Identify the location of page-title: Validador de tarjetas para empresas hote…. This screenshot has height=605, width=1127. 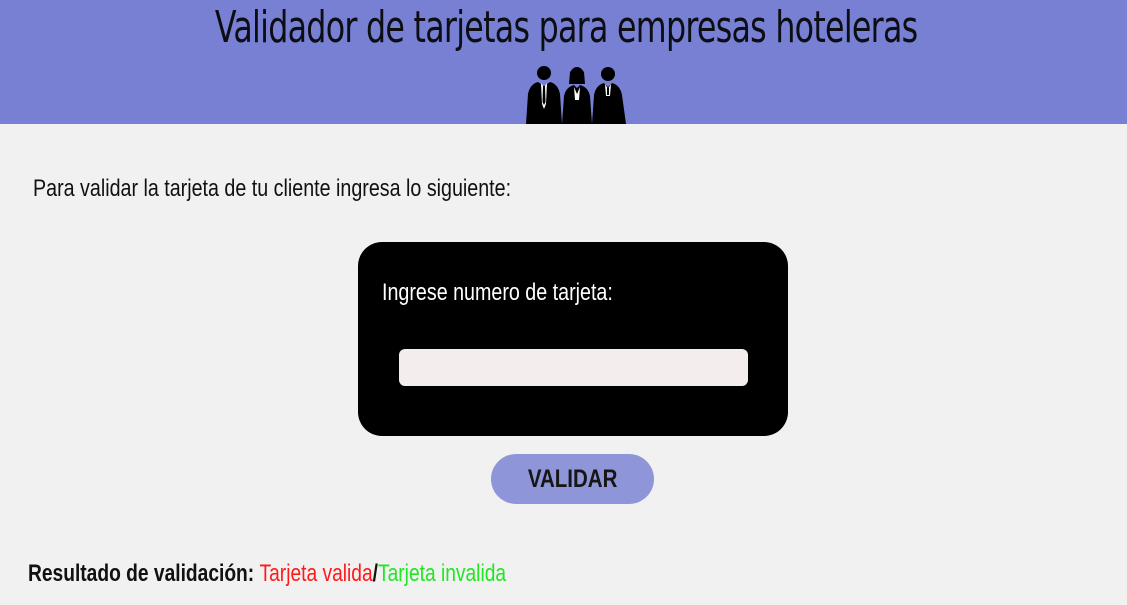
(566, 27).